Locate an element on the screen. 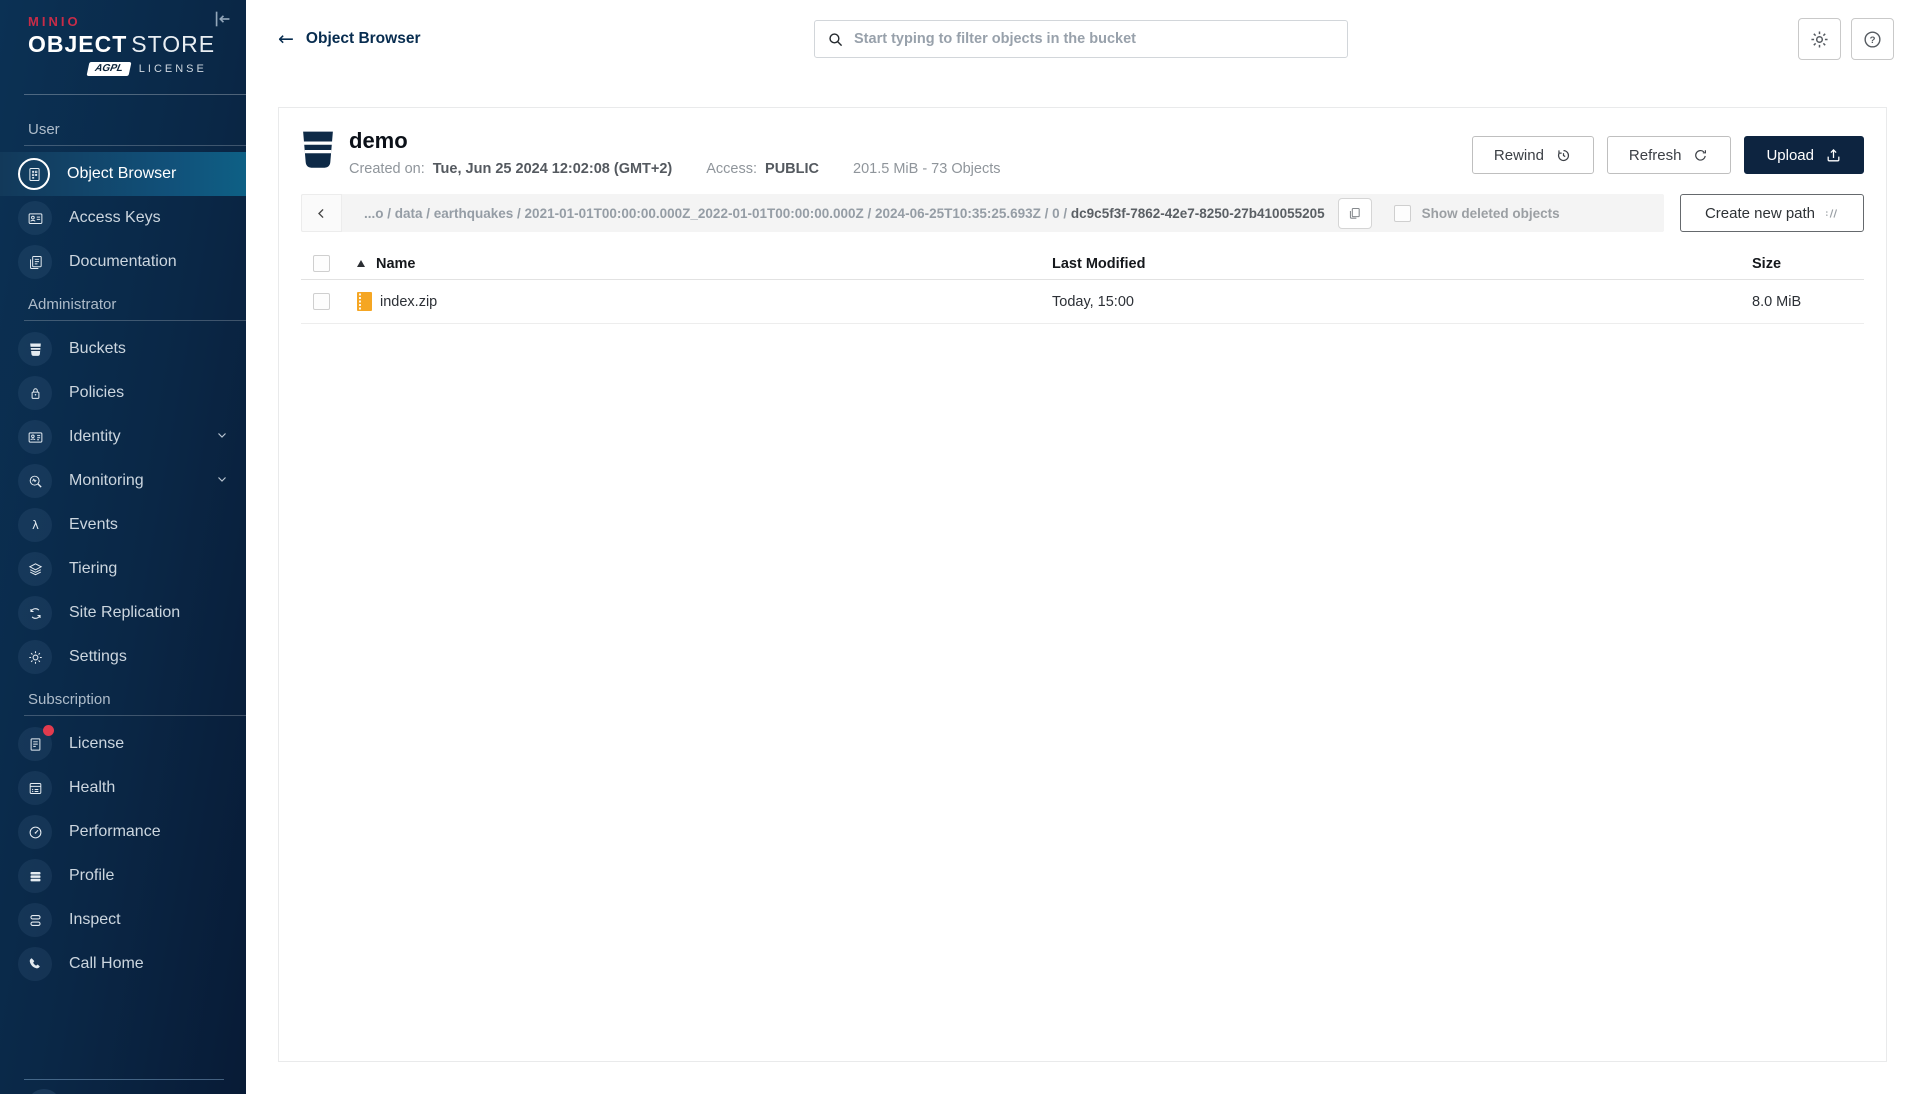 This screenshot has width=1914, height=1094. breadcrumb-back-button is located at coordinates (321, 213).